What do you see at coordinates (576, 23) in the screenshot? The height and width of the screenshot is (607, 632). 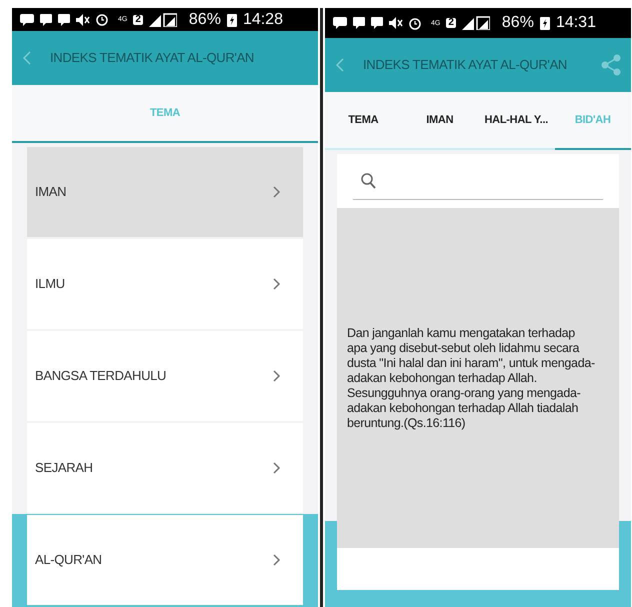 I see `clock-time: 14:31` at bounding box center [576, 23].